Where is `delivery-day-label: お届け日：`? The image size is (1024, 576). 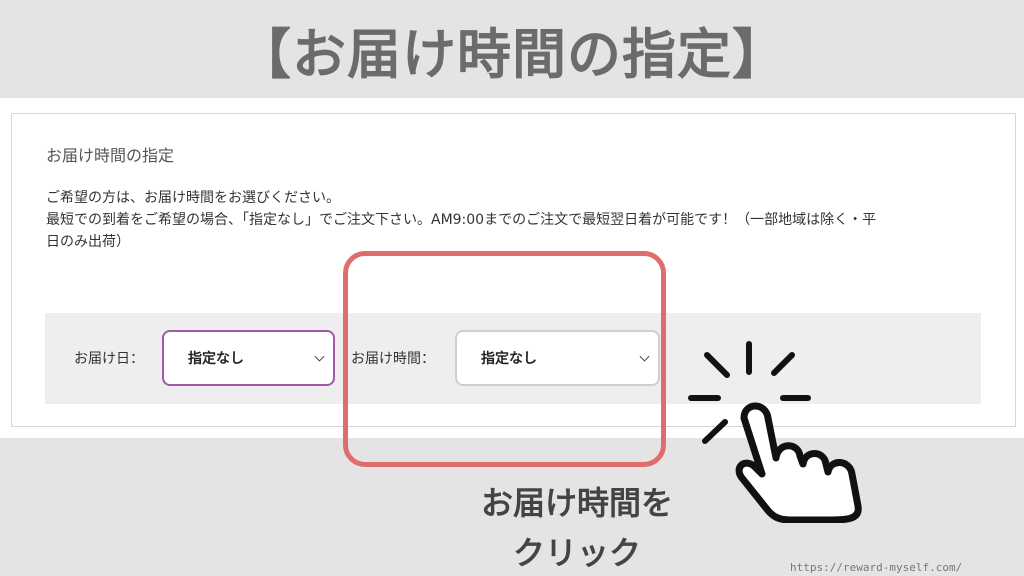 delivery-day-label: お届け日： is located at coordinates (109, 359).